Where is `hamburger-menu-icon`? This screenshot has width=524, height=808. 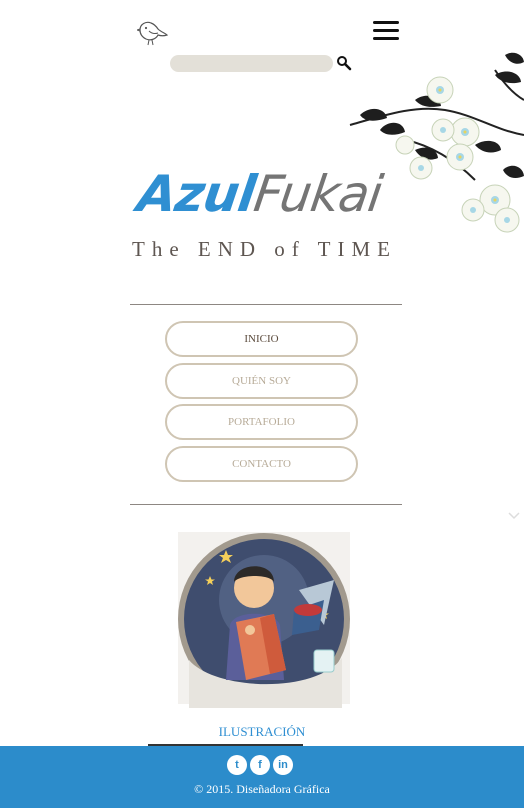
hamburger-menu-icon is located at coordinates (386, 31).